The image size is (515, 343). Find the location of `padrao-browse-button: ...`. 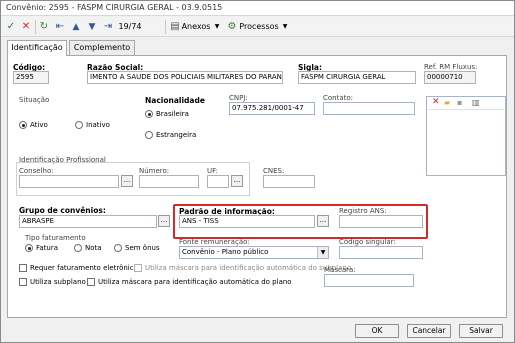

padrao-browse-button: ... is located at coordinates (323, 221).